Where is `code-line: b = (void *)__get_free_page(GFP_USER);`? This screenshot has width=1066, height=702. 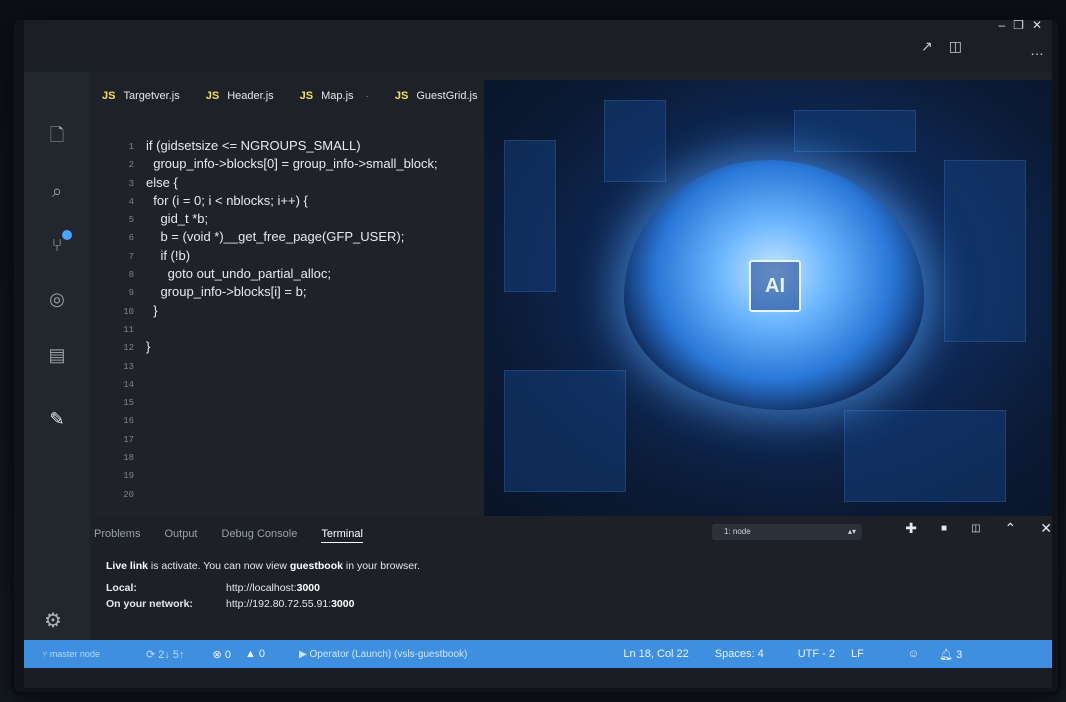 code-line: b = (void *)__get_free_page(GFP_USER); is located at coordinates (275, 237).